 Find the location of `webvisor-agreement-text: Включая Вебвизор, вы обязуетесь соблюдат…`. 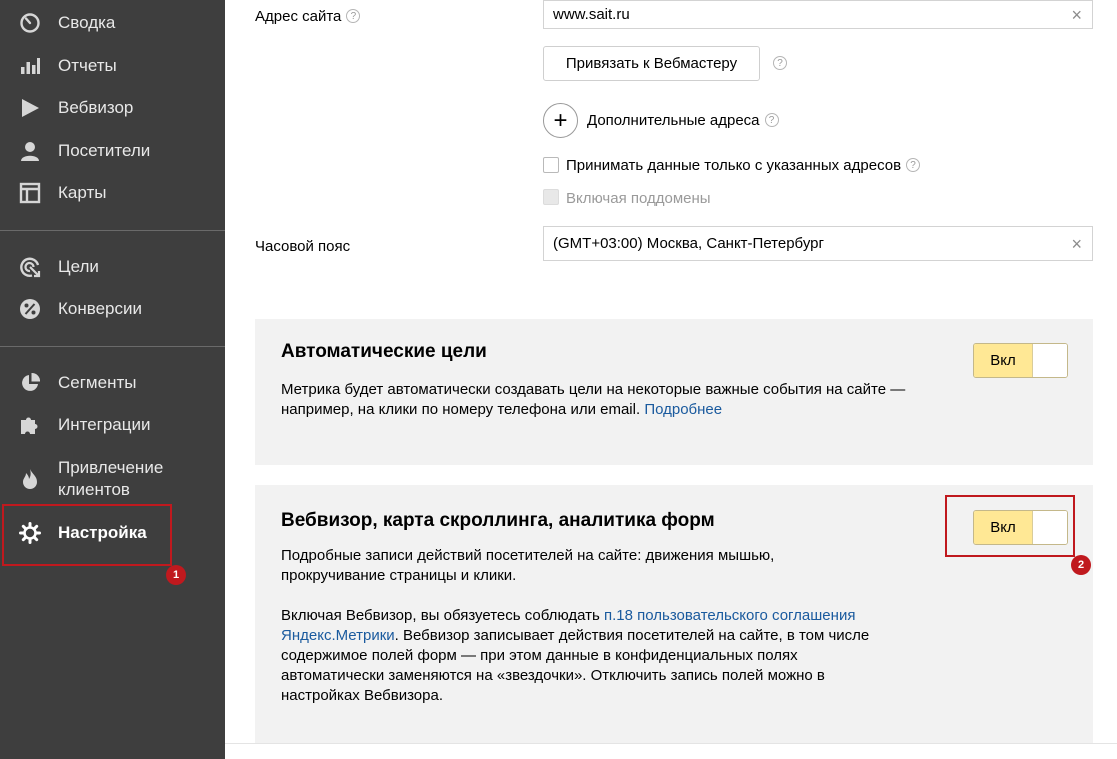

webvisor-agreement-text: Включая Вебвизор, вы обязуетесь соблюдат… is located at coordinates (575, 655).